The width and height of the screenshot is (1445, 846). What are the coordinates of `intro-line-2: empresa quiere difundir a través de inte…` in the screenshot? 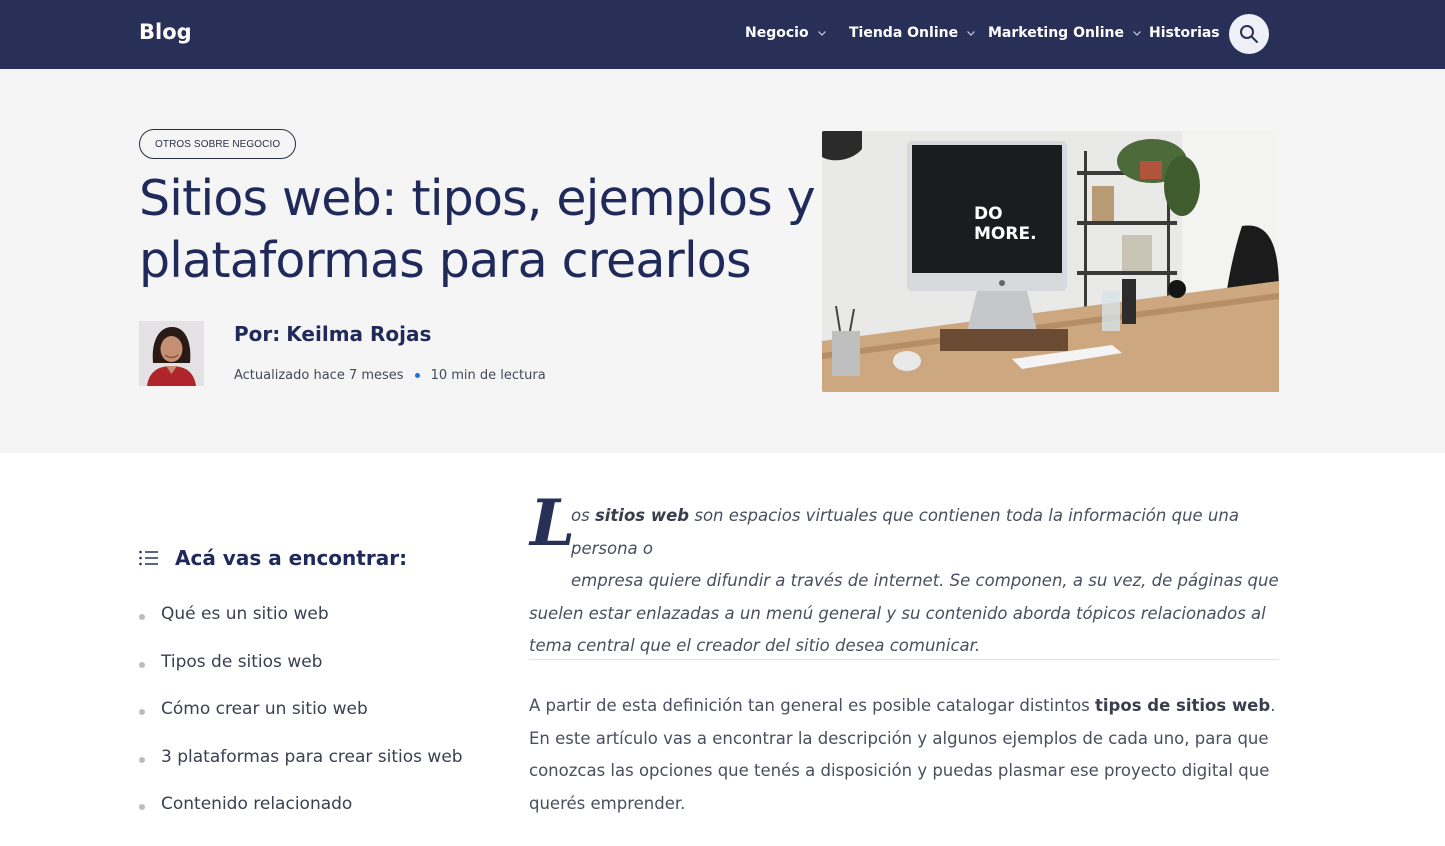 It's located at (925, 580).